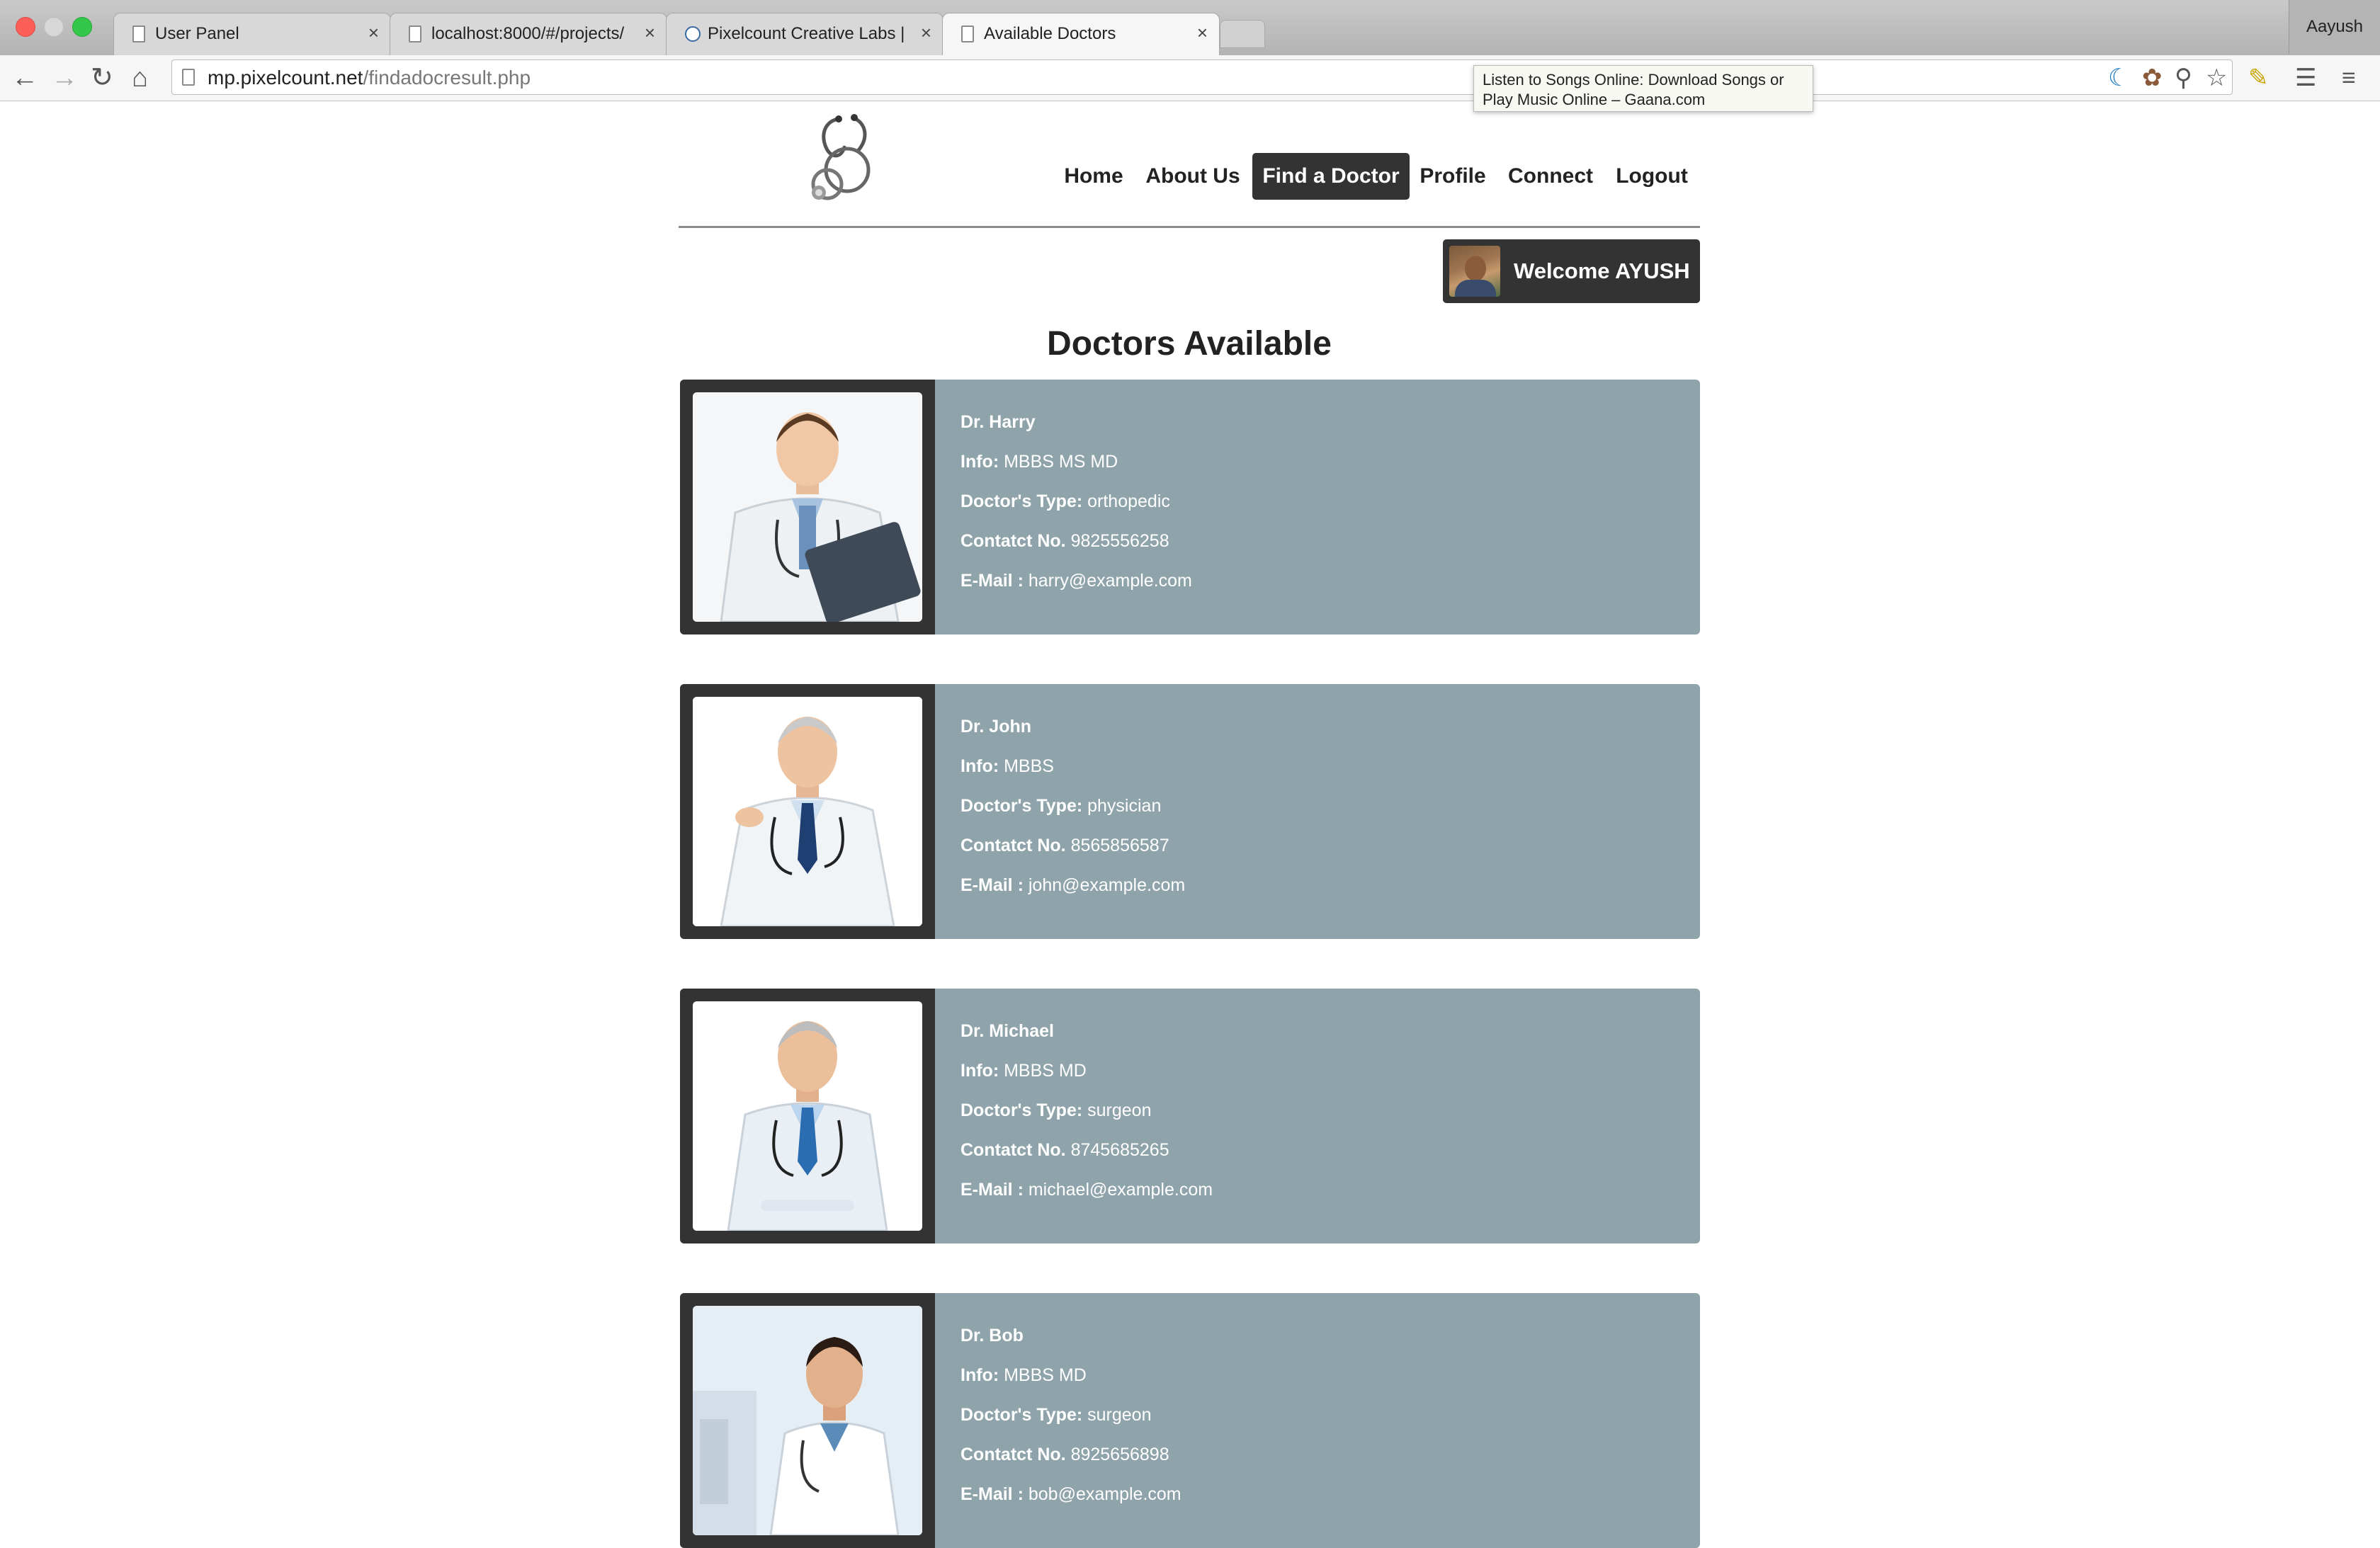 This screenshot has height=1548, width=2380. Describe the element at coordinates (1453, 176) in the screenshot. I see `nav-profile: Profile` at that location.